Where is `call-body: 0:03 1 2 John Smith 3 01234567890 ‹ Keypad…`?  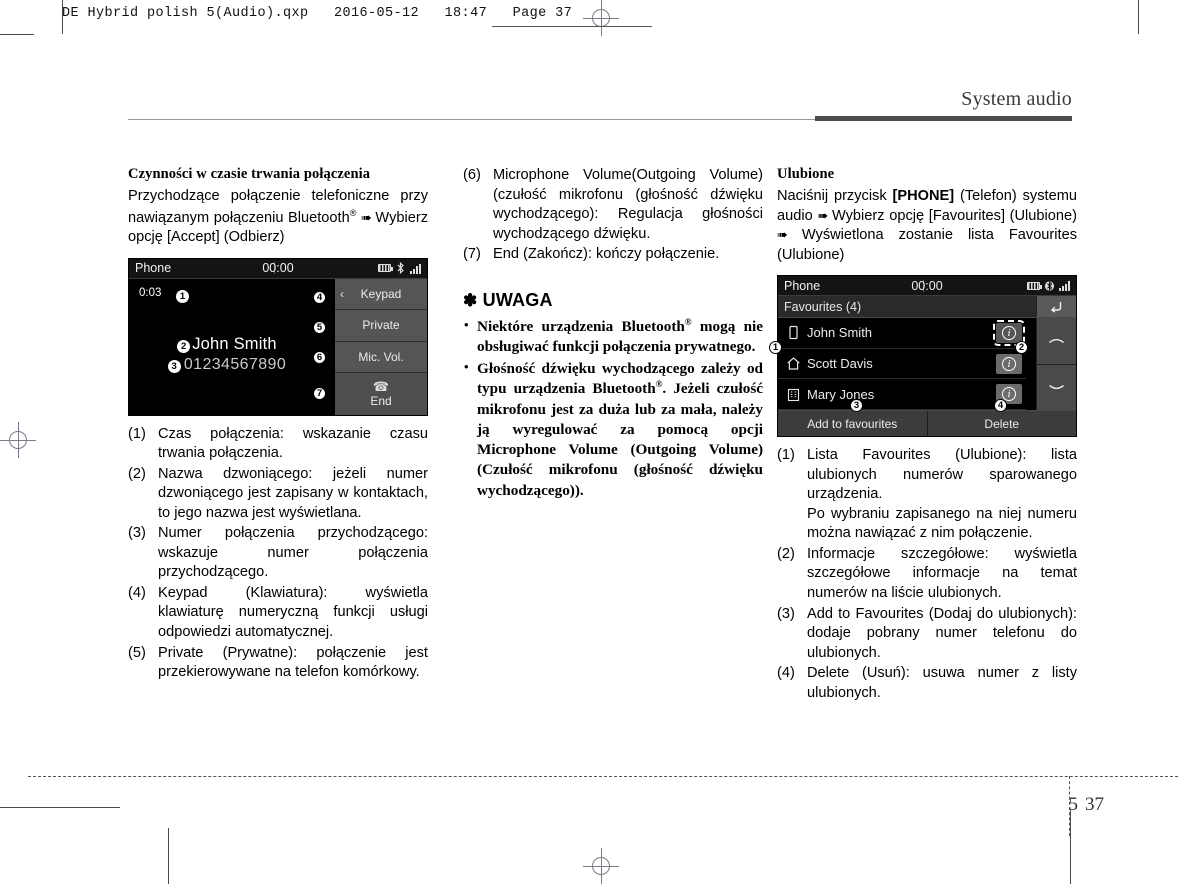
call-body: 0:03 1 2 John Smith 3 01234567890 ‹ Keypad… is located at coordinates (278, 346).